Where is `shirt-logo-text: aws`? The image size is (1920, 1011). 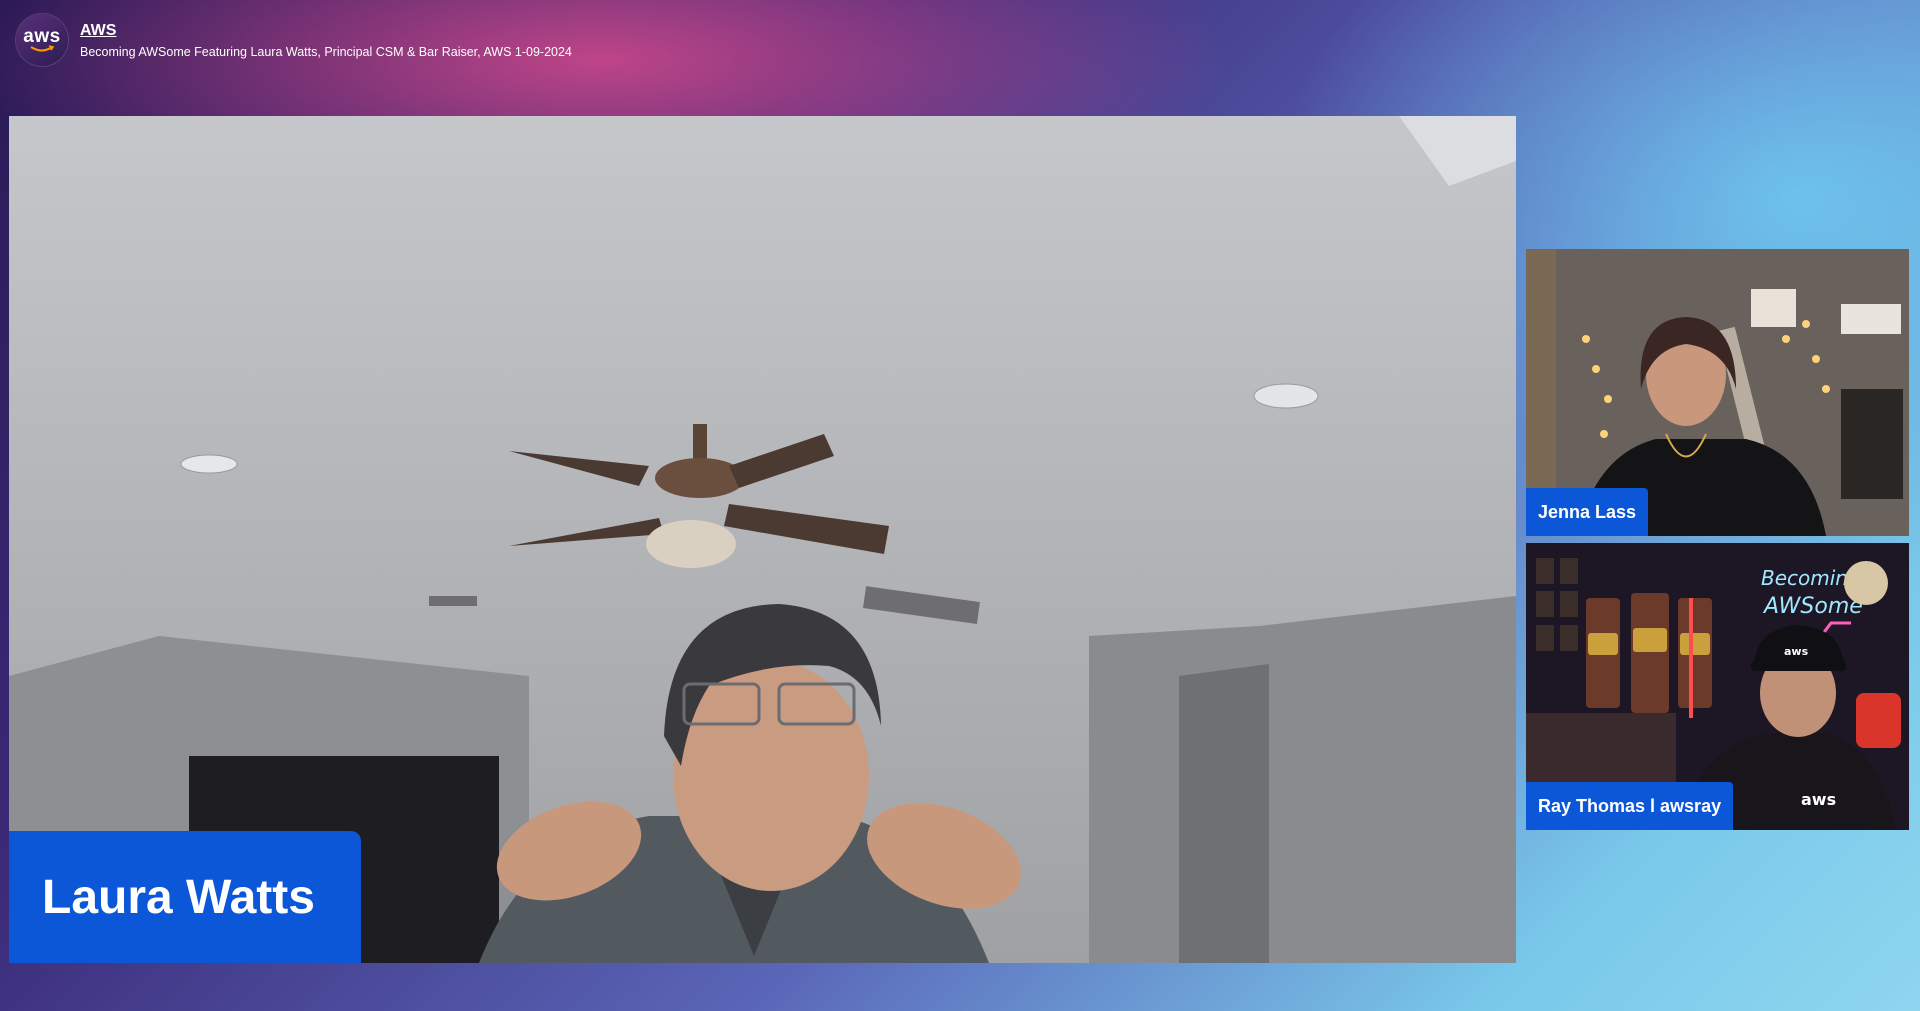
shirt-logo-text: aws is located at coordinates (1818, 799).